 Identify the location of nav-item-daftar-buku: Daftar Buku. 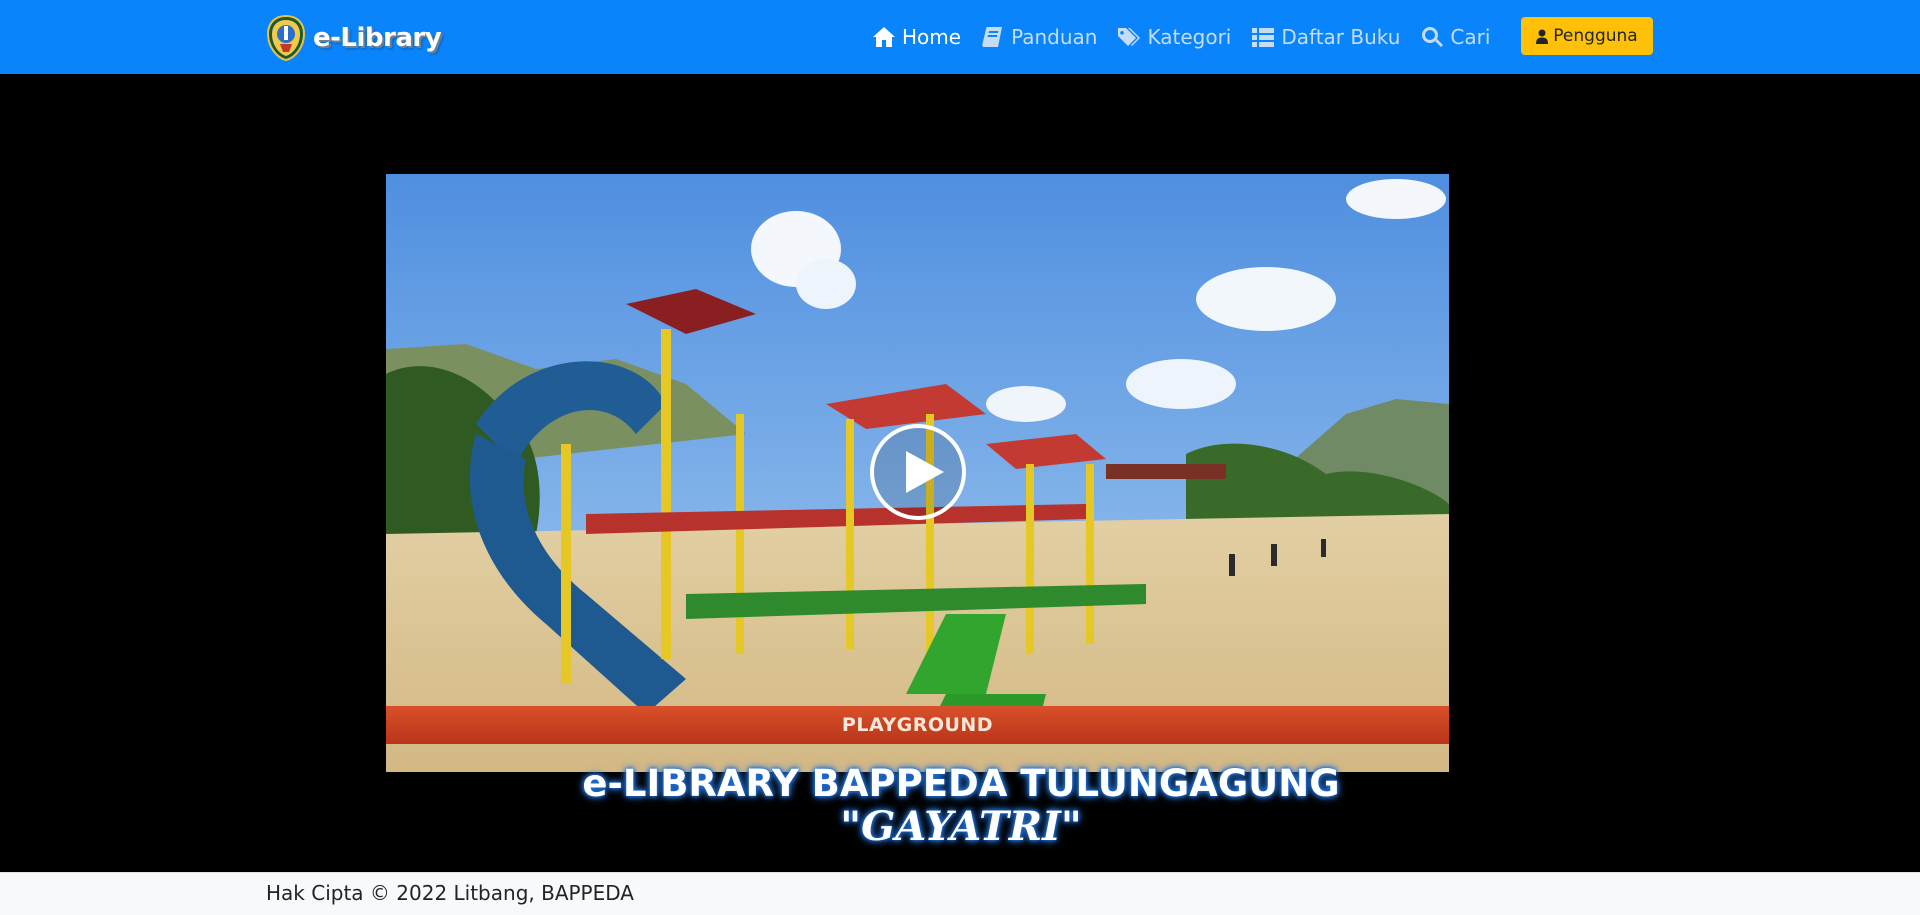
(1325, 37).